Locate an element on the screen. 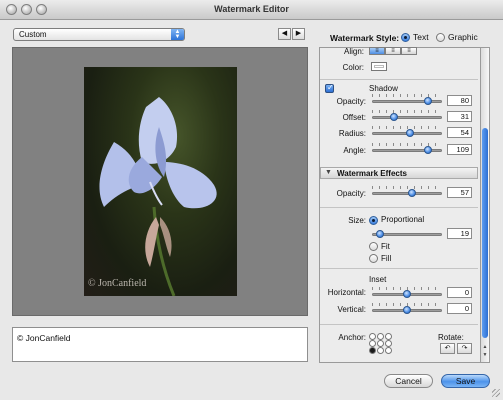  anchor-middle-center is located at coordinates (380, 343).